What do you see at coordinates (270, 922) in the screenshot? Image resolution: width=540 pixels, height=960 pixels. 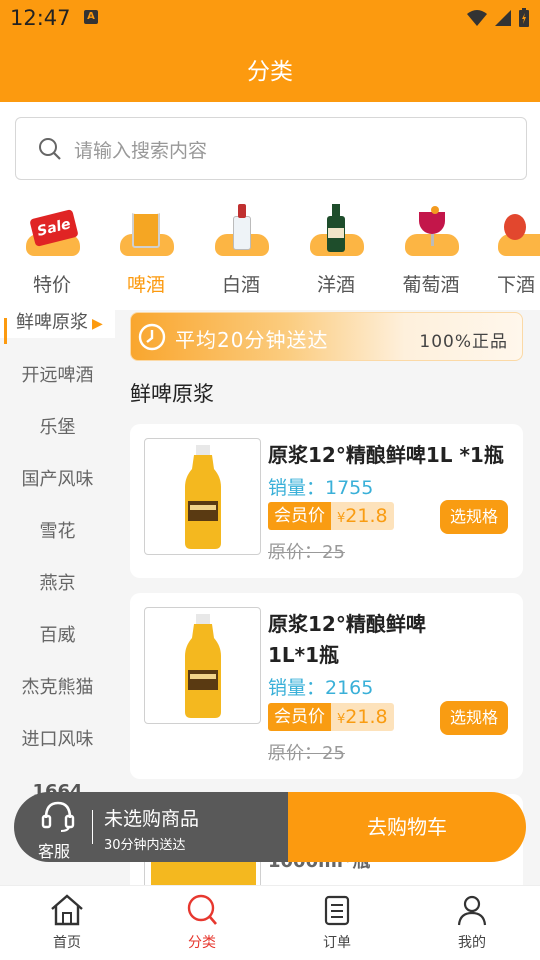 I see `bottom-tab-bar: 首页 分类 订单 我的` at bounding box center [270, 922].